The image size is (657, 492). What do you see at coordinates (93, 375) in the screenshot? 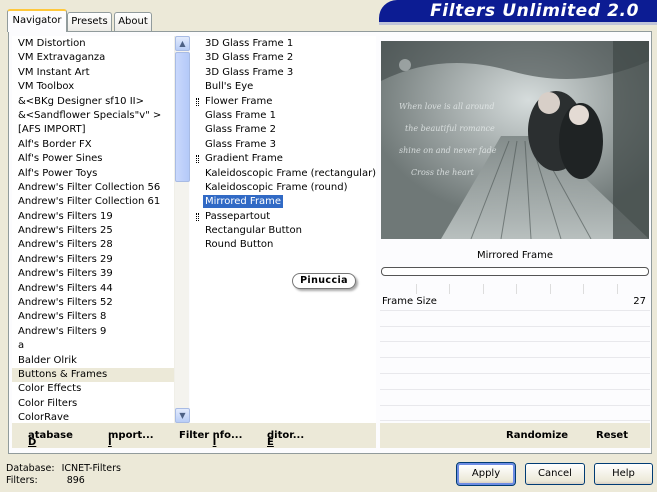
I see `category-item: Buttons & Frames` at bounding box center [93, 375].